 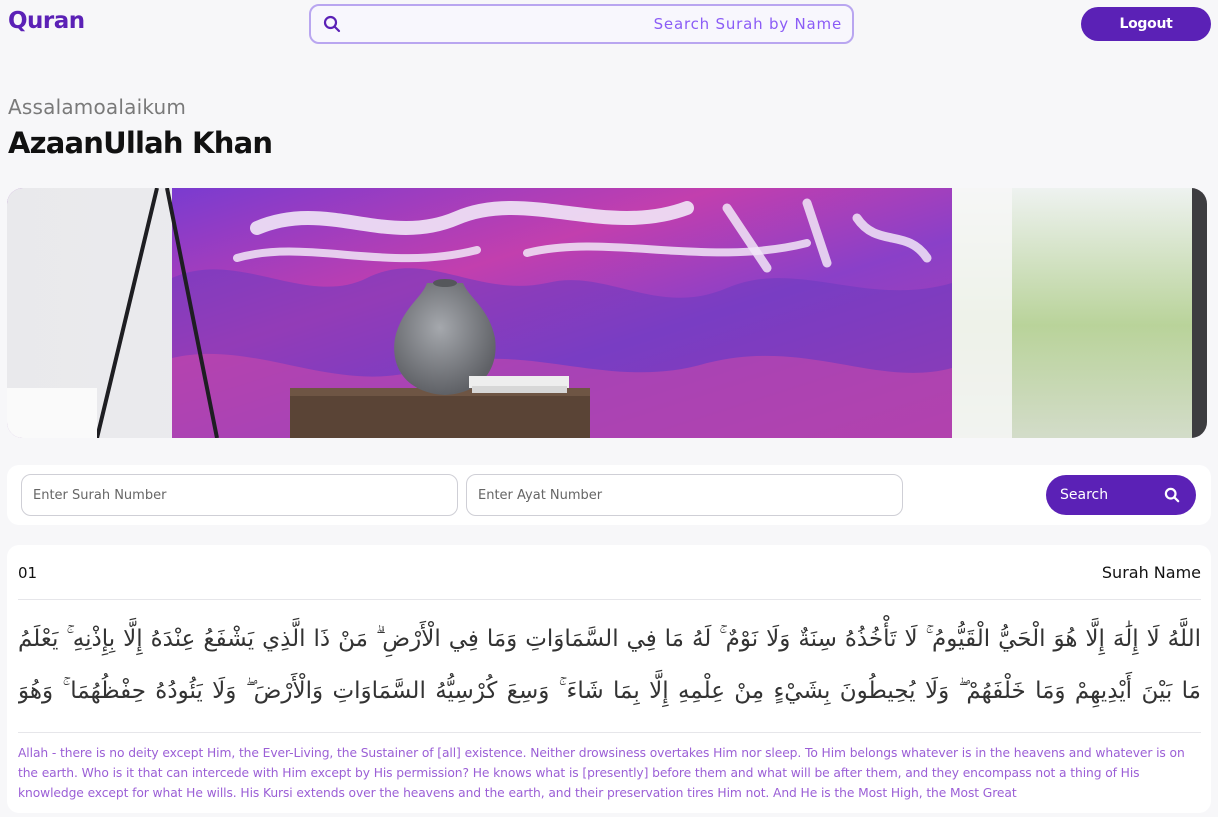 What do you see at coordinates (1172, 495) in the screenshot?
I see `magnifier-icon` at bounding box center [1172, 495].